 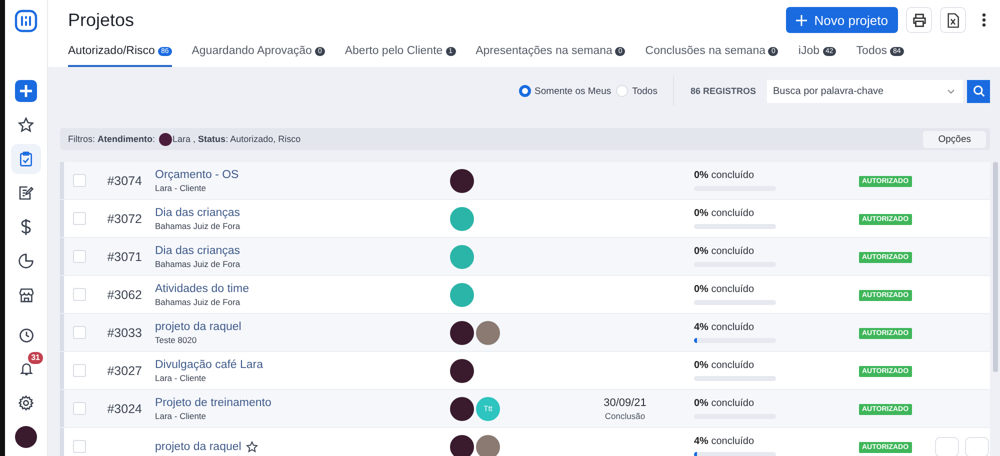 I want to click on store-icon, so click(x=26, y=295).